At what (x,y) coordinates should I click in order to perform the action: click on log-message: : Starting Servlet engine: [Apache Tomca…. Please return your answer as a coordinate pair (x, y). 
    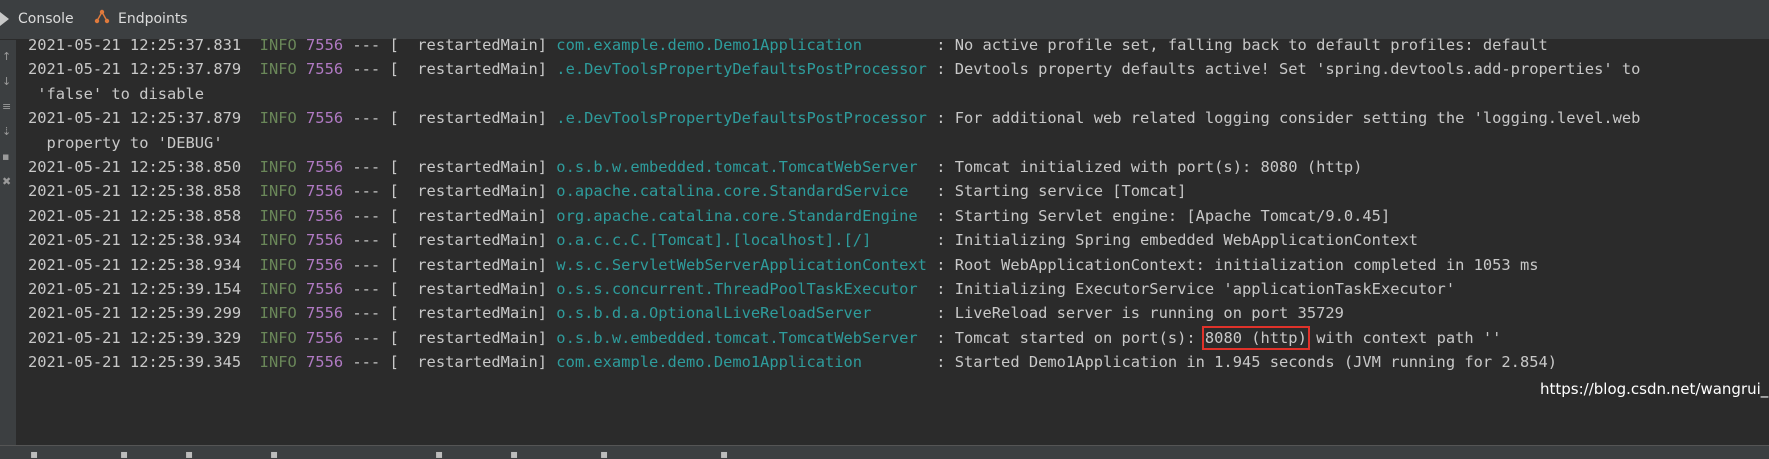
    Looking at the image, I should click on (1163, 215).